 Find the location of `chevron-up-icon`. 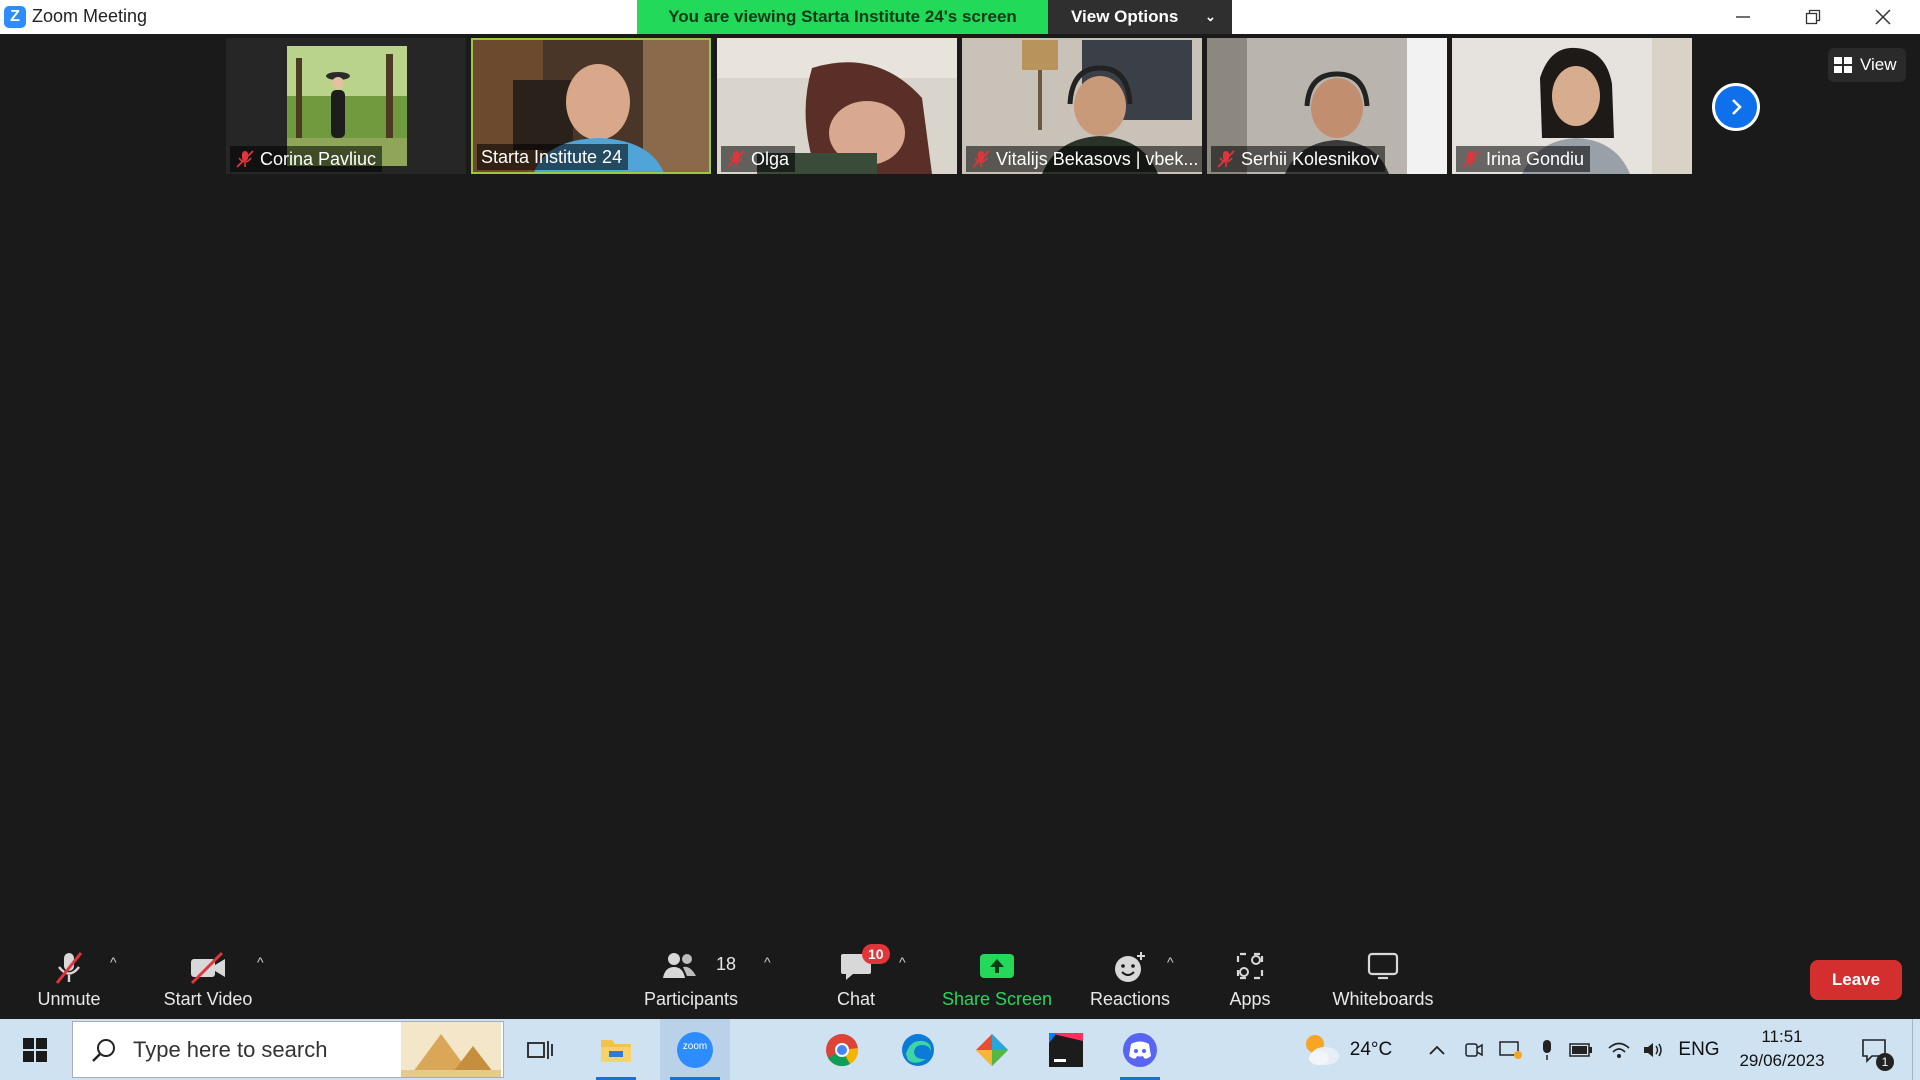

chevron-up-icon is located at coordinates (1437, 1050).